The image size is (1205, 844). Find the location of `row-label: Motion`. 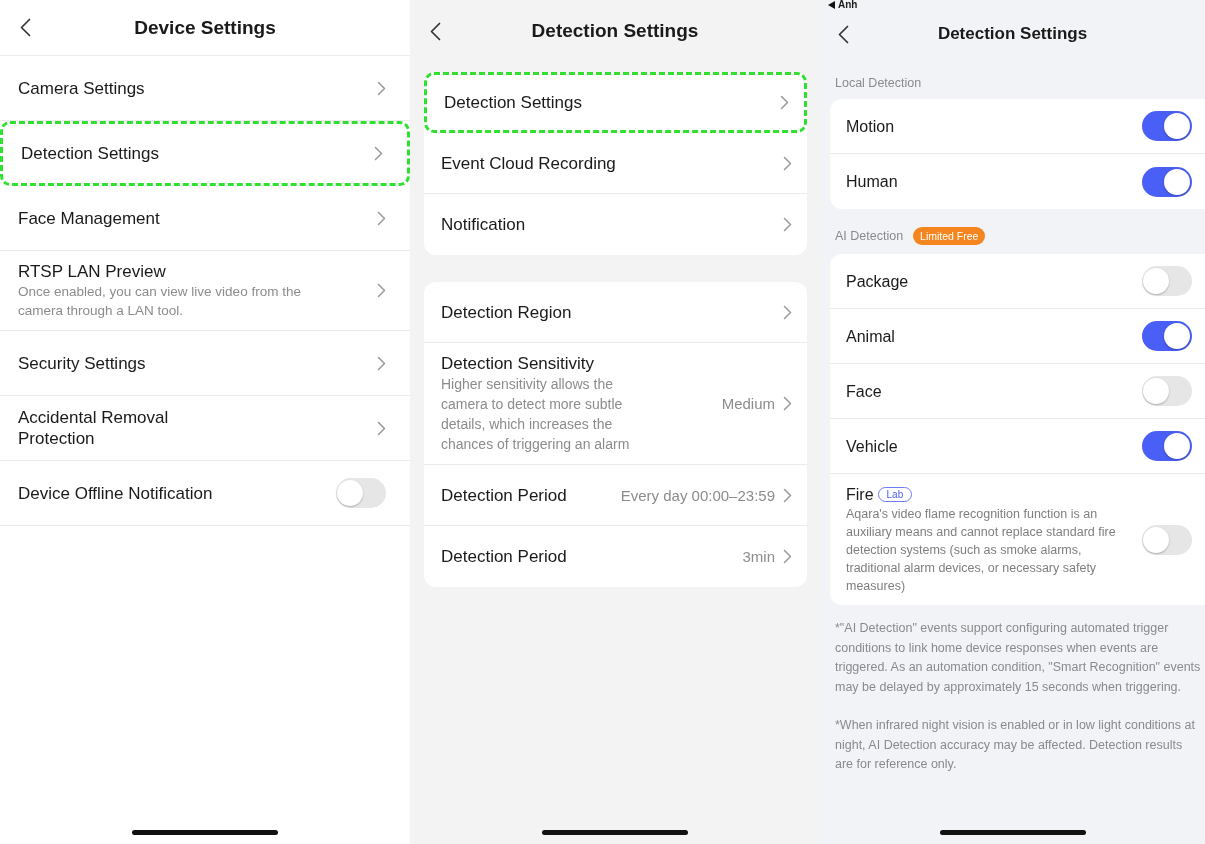

row-label: Motion is located at coordinates (870, 126).